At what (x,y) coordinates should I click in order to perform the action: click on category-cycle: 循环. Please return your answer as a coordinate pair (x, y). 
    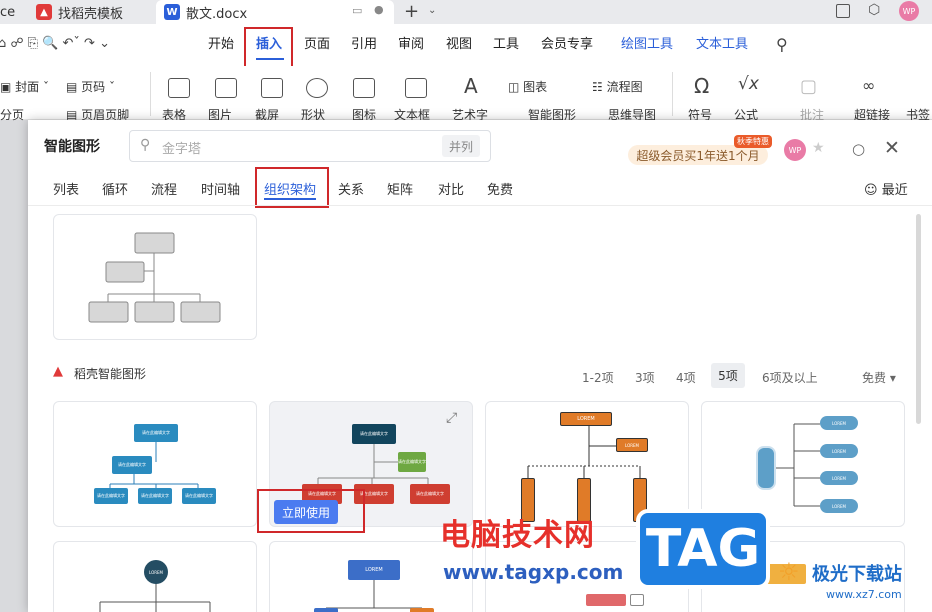
    Looking at the image, I should click on (115, 188).